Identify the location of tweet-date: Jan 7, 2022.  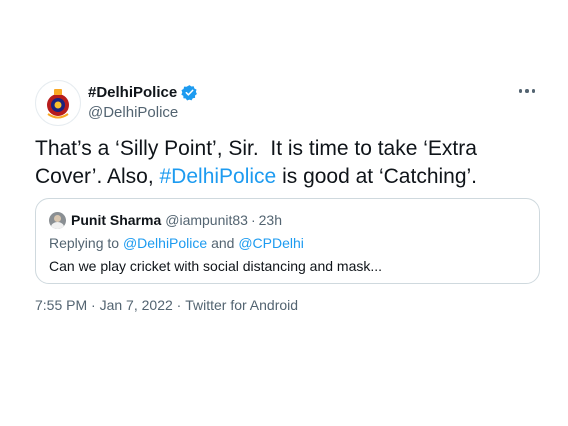
(136, 305).